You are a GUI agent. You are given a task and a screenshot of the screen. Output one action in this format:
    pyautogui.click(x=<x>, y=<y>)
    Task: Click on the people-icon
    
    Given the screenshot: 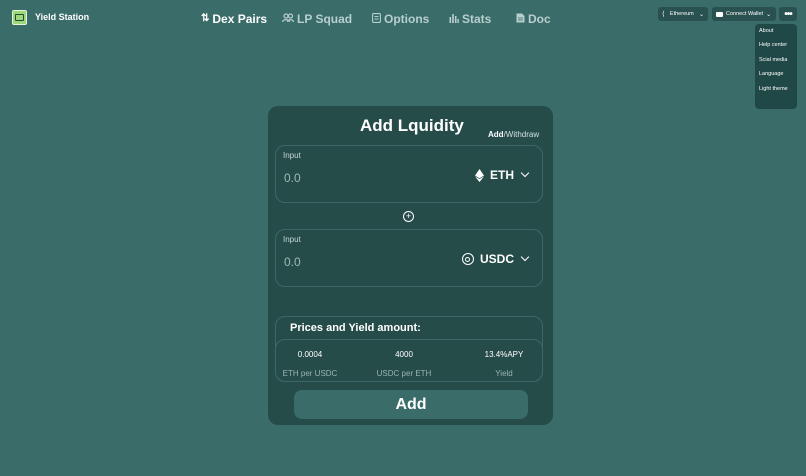 What is the action you would take?
    pyautogui.click(x=288, y=19)
    